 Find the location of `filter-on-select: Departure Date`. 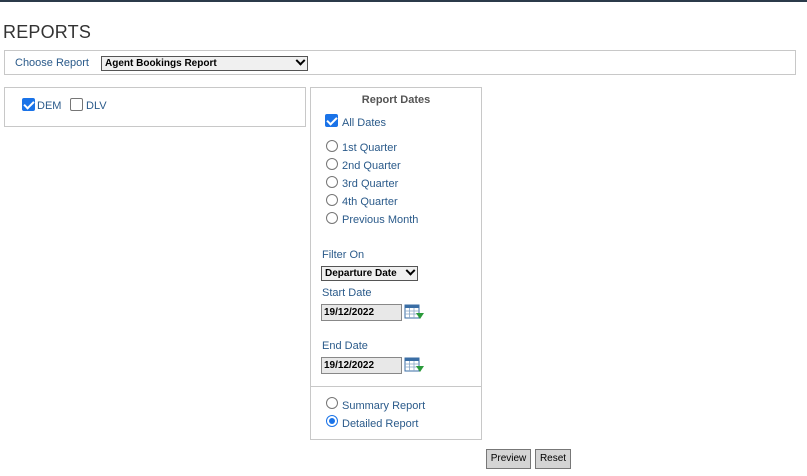

filter-on-select: Departure Date is located at coordinates (369, 273).